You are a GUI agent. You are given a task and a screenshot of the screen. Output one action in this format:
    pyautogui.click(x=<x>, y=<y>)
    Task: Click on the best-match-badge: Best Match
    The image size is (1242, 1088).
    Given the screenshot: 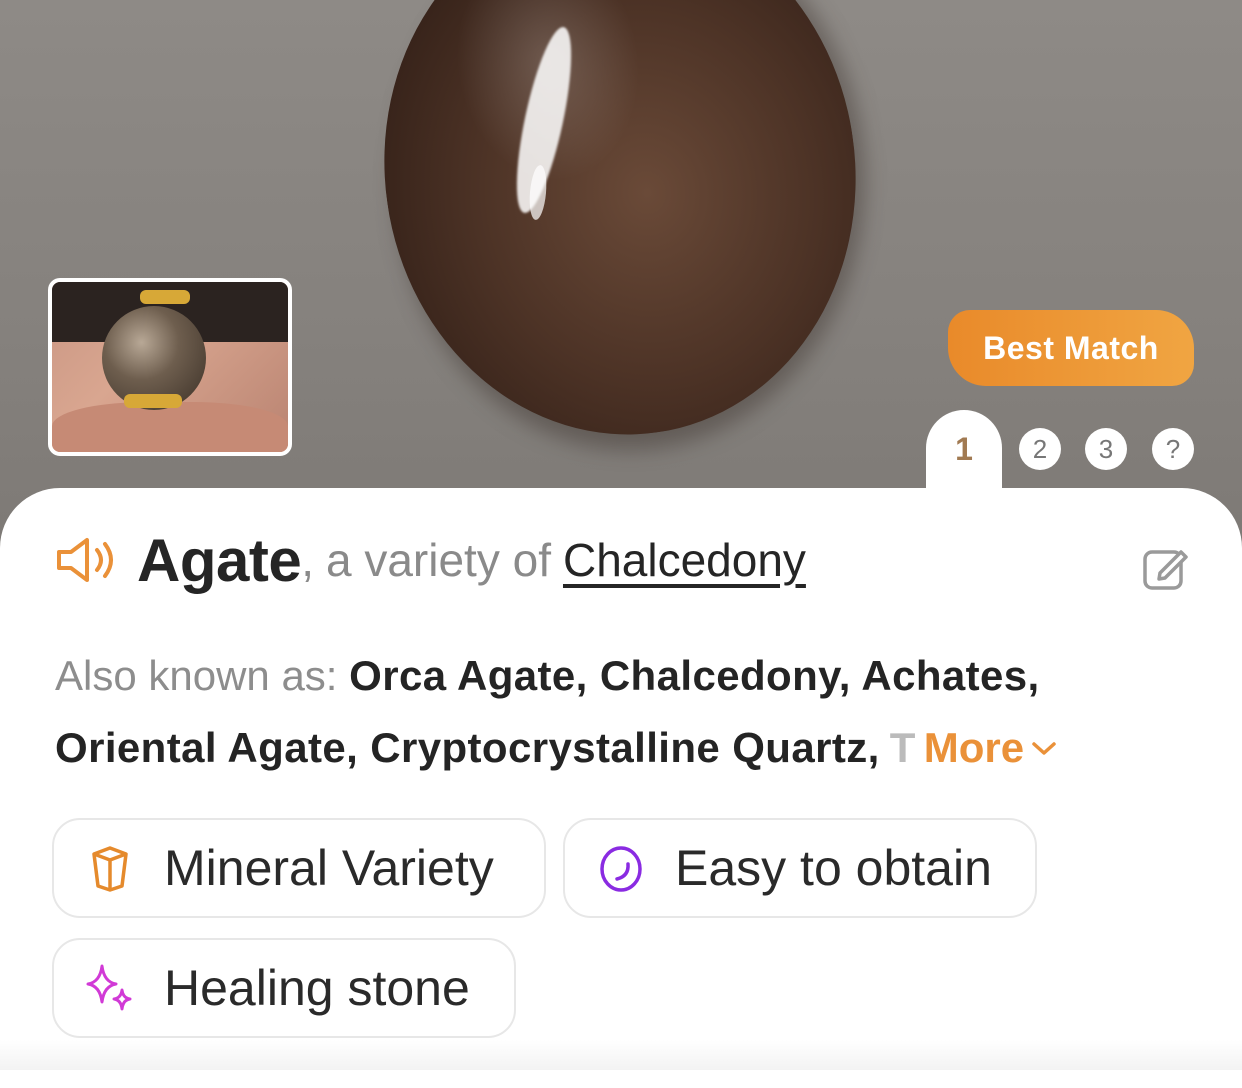 What is the action you would take?
    pyautogui.click(x=1071, y=348)
    